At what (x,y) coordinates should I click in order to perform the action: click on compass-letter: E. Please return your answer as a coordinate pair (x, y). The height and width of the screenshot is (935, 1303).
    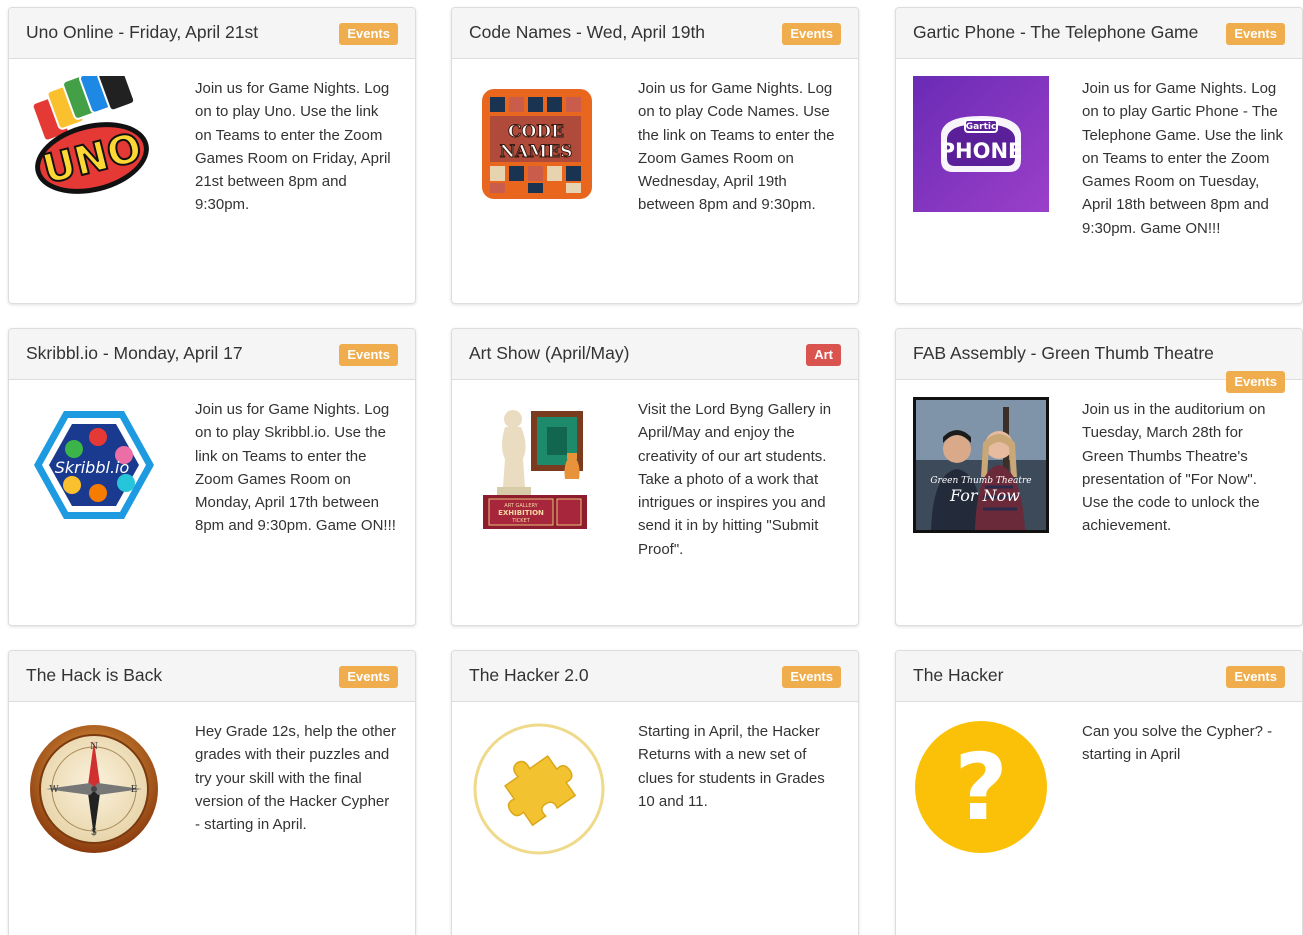
    Looking at the image, I should click on (134, 790).